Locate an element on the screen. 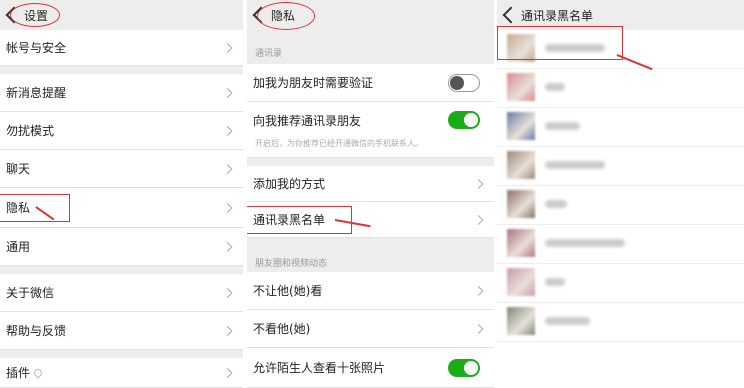 The height and width of the screenshot is (388, 744). setting-label: 加我为朋友时需要验证 is located at coordinates (313, 83).